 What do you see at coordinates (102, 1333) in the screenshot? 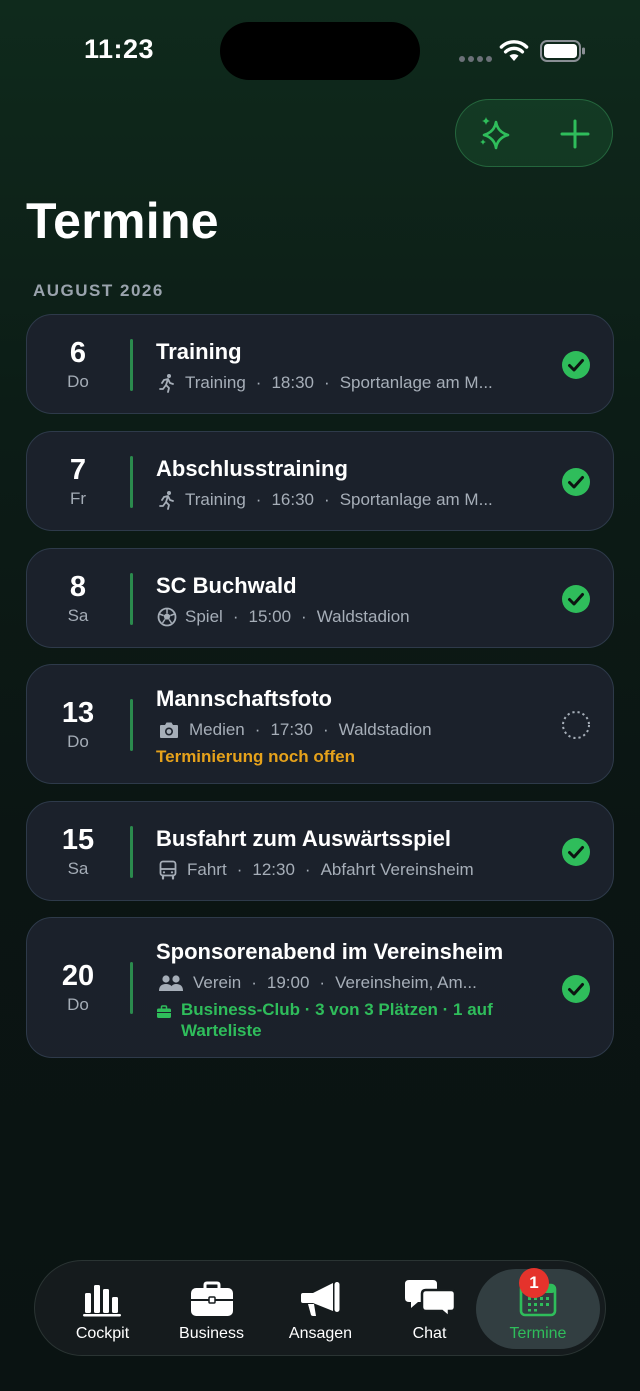
I see `tab-label: Cockpit` at bounding box center [102, 1333].